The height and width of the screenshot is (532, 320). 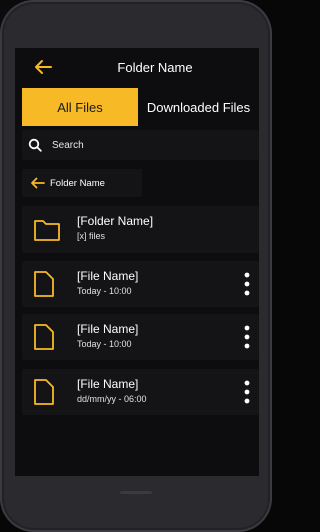 What do you see at coordinates (140, 145) in the screenshot?
I see `search-input: Search` at bounding box center [140, 145].